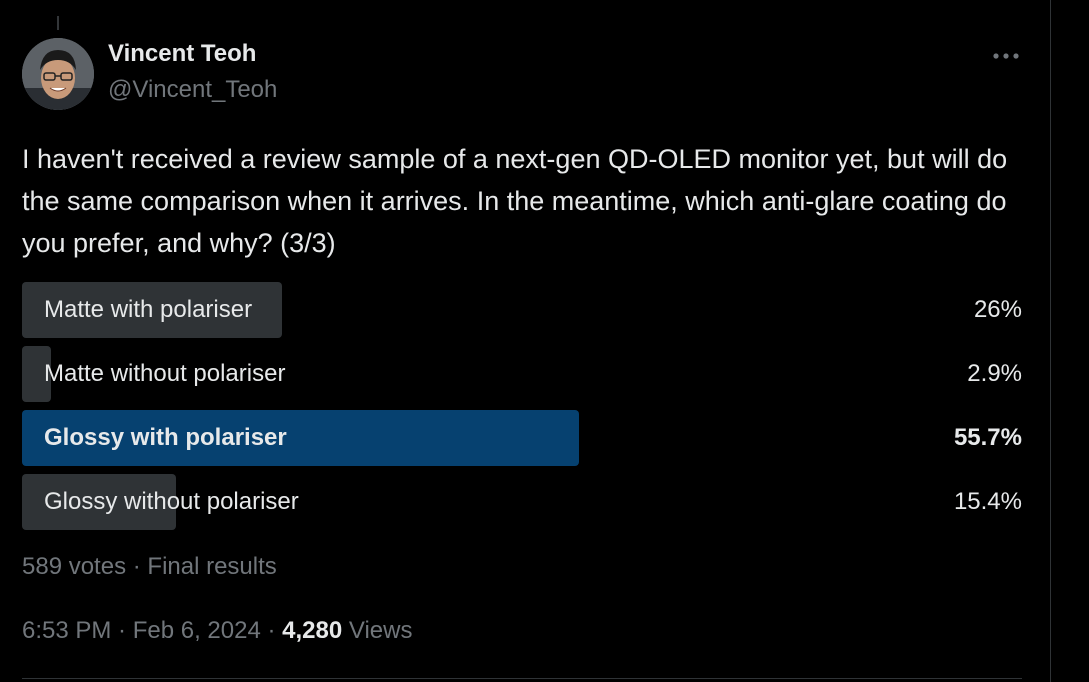 Image resolution: width=1089 pixels, height=682 pixels. I want to click on tweet-date: Feb 6, 2024, so click(197, 630).